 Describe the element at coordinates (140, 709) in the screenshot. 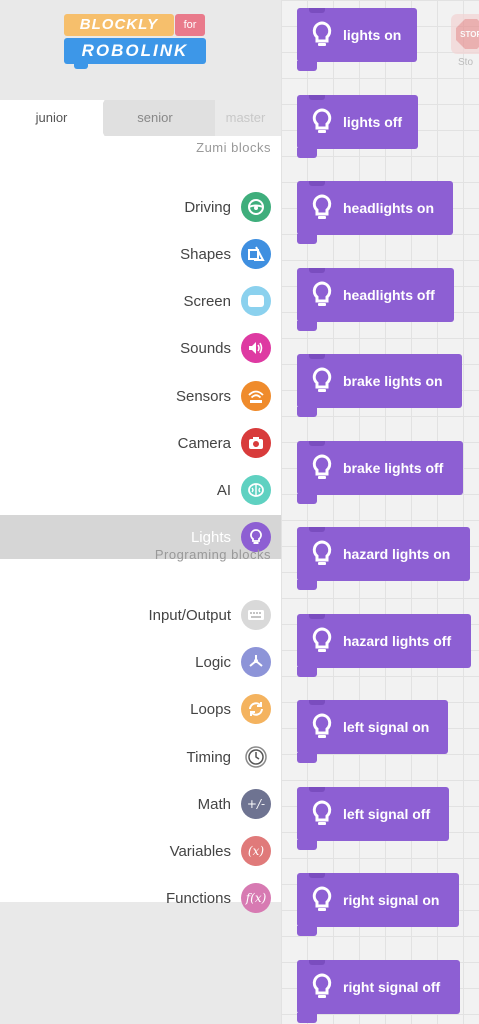

I see `category-loops: Loops` at that location.